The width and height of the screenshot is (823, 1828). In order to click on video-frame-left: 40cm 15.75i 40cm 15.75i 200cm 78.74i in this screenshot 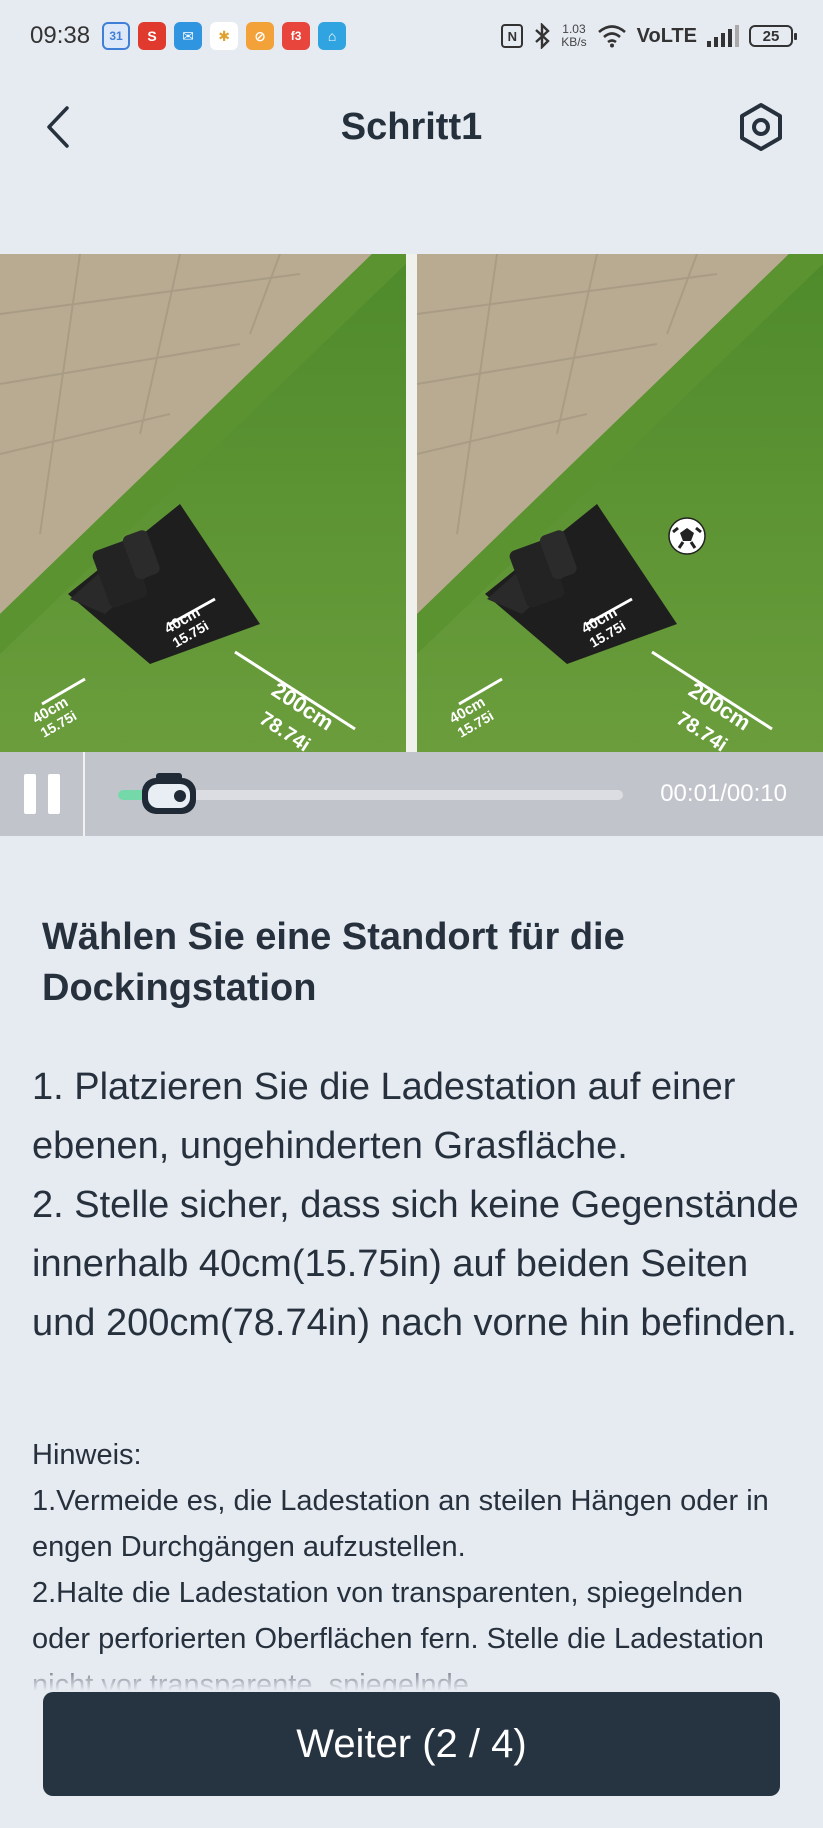, I will do `click(203, 503)`.